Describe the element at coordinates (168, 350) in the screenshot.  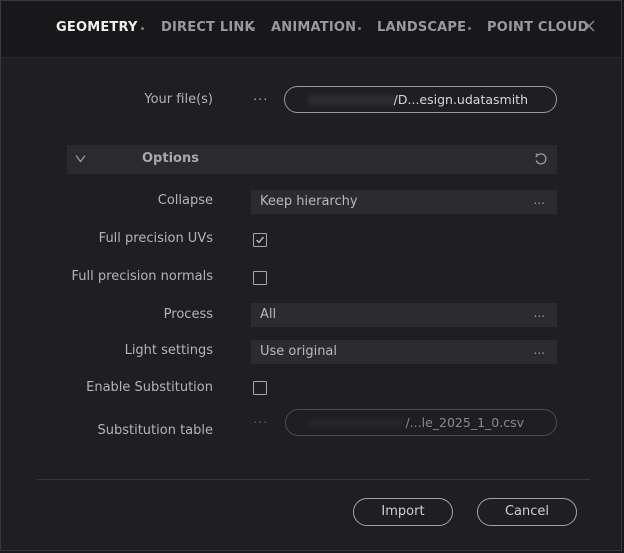
I see `light-settings-label: Light settings` at that location.